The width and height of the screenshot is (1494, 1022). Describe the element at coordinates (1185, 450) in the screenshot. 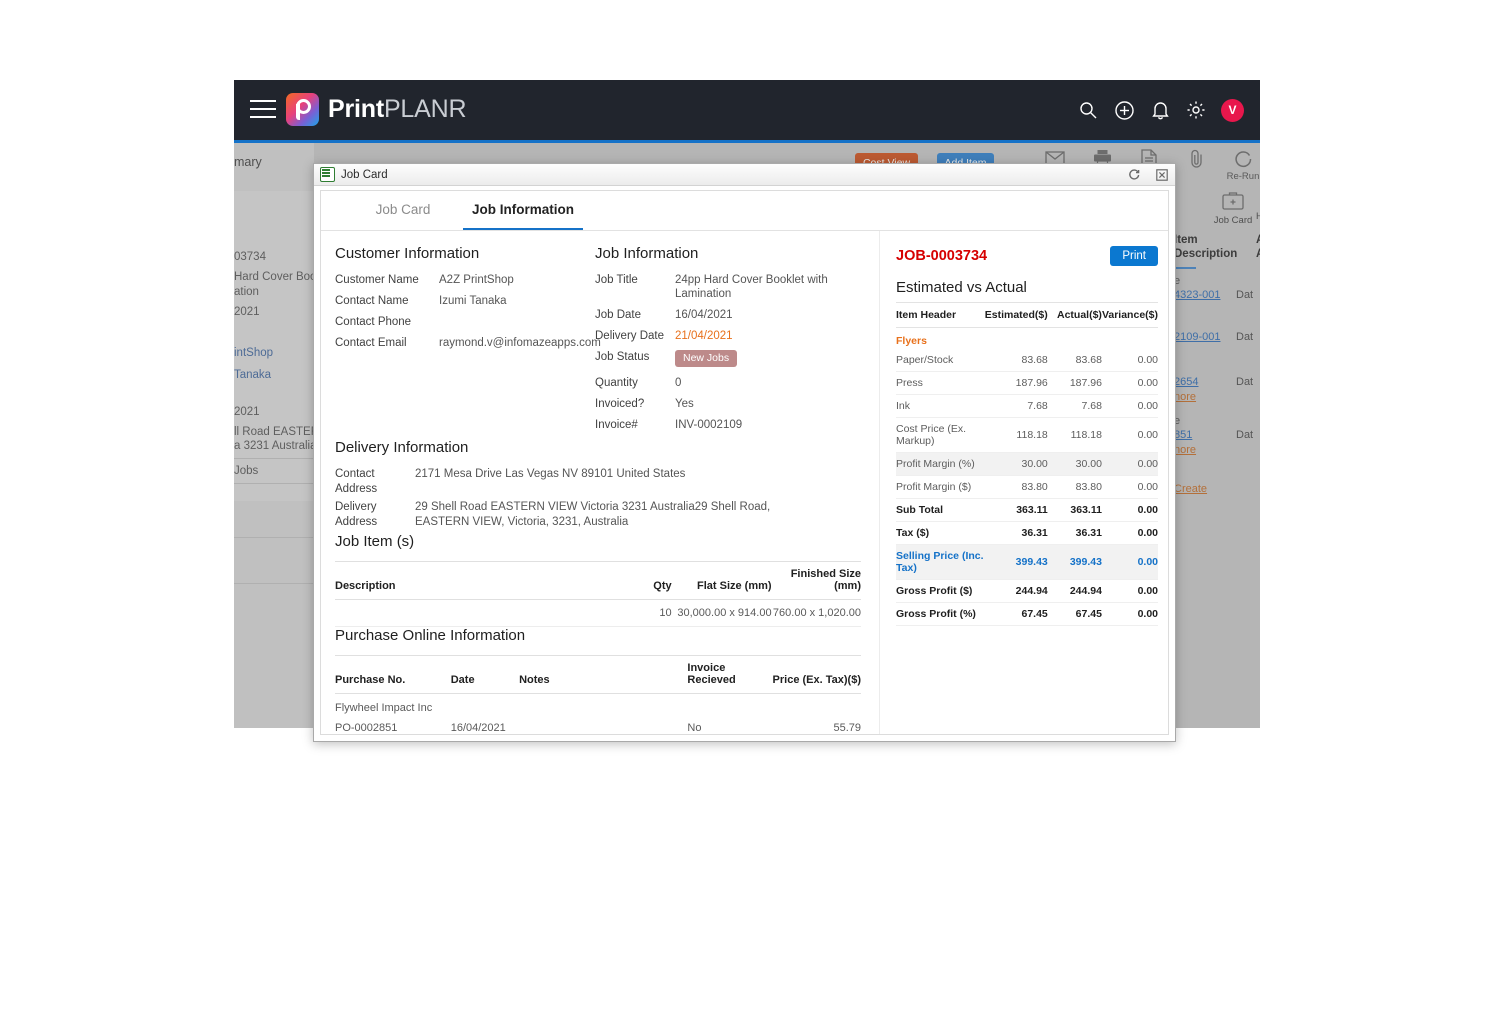

I see `bg-row-3-more: nore` at that location.